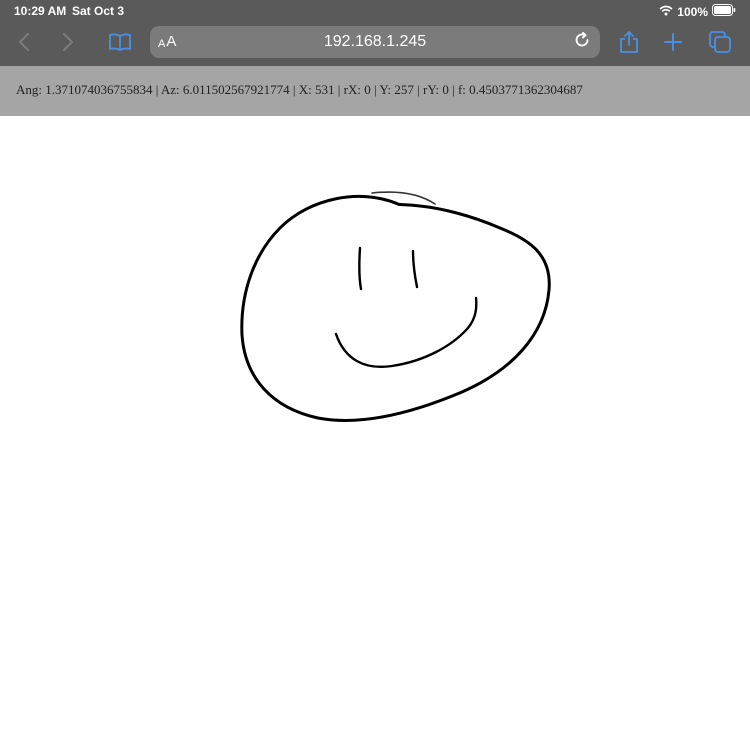  I want to click on new-tab-icon, so click(673, 44).